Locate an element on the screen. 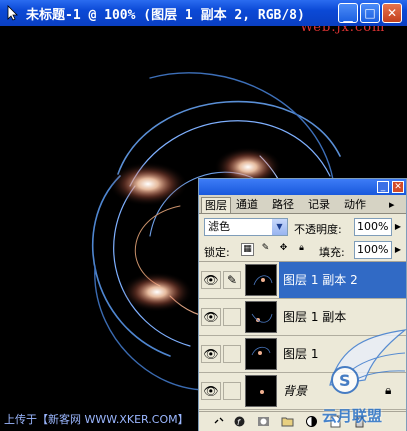 The height and width of the screenshot is (431, 407). palette-minimize-button: _ is located at coordinates (383, 187).